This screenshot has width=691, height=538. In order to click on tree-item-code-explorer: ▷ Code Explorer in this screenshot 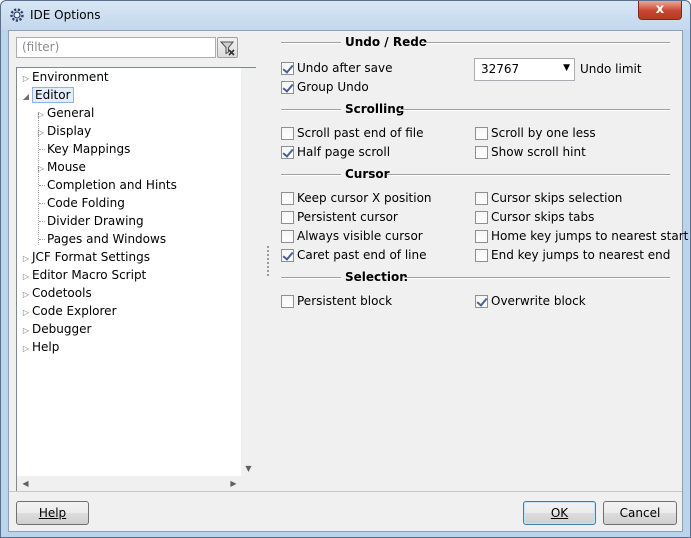, I will do `click(68, 311)`.